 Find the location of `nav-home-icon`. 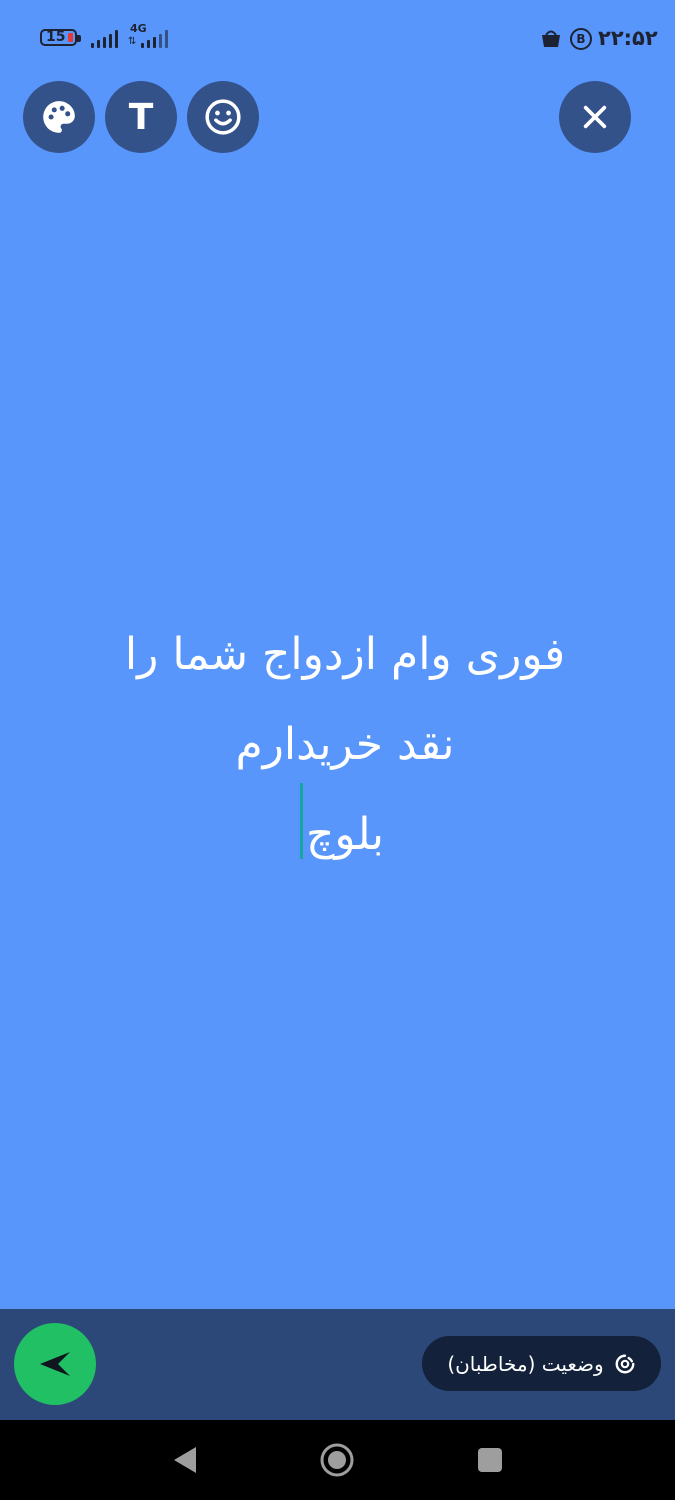

nav-home-icon is located at coordinates (337, 1460).